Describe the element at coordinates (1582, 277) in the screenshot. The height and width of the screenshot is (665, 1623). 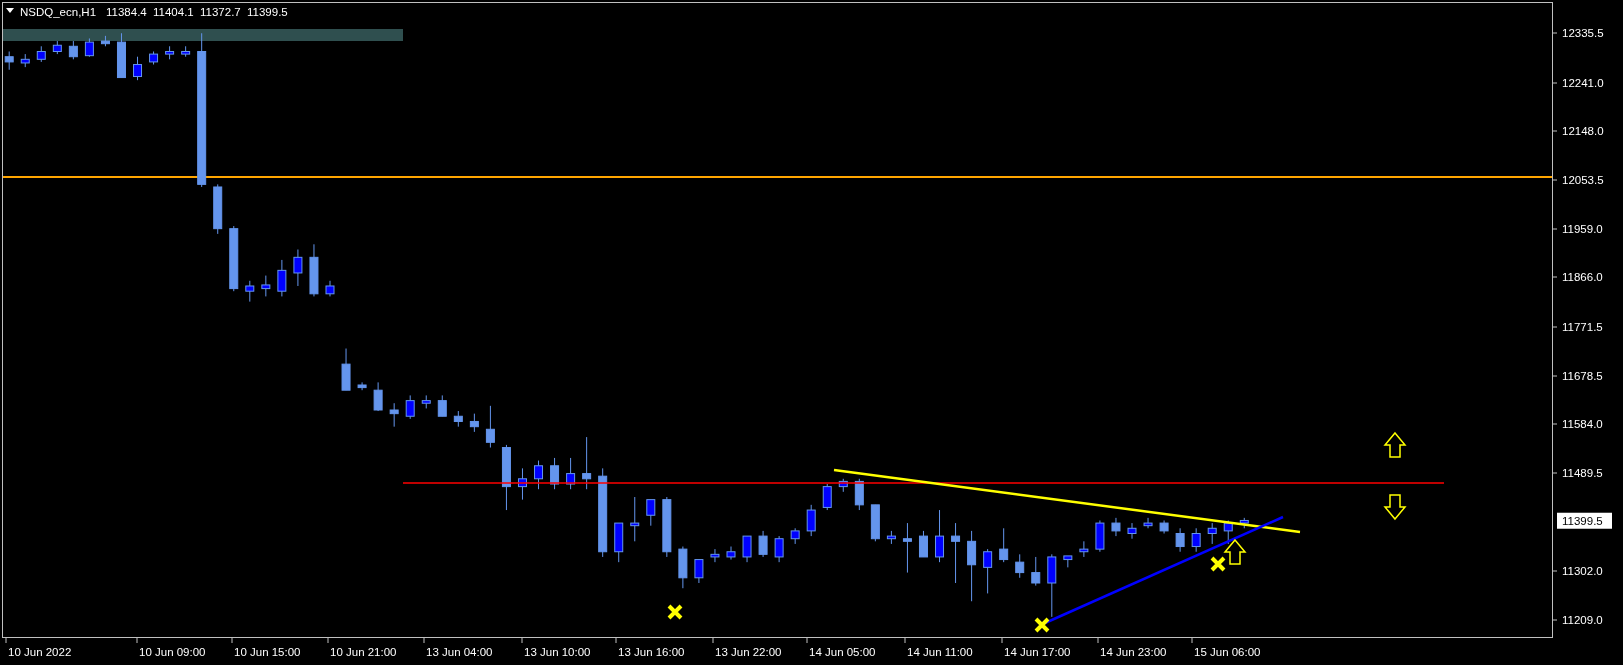
I see `price-label: 11866.0` at that location.